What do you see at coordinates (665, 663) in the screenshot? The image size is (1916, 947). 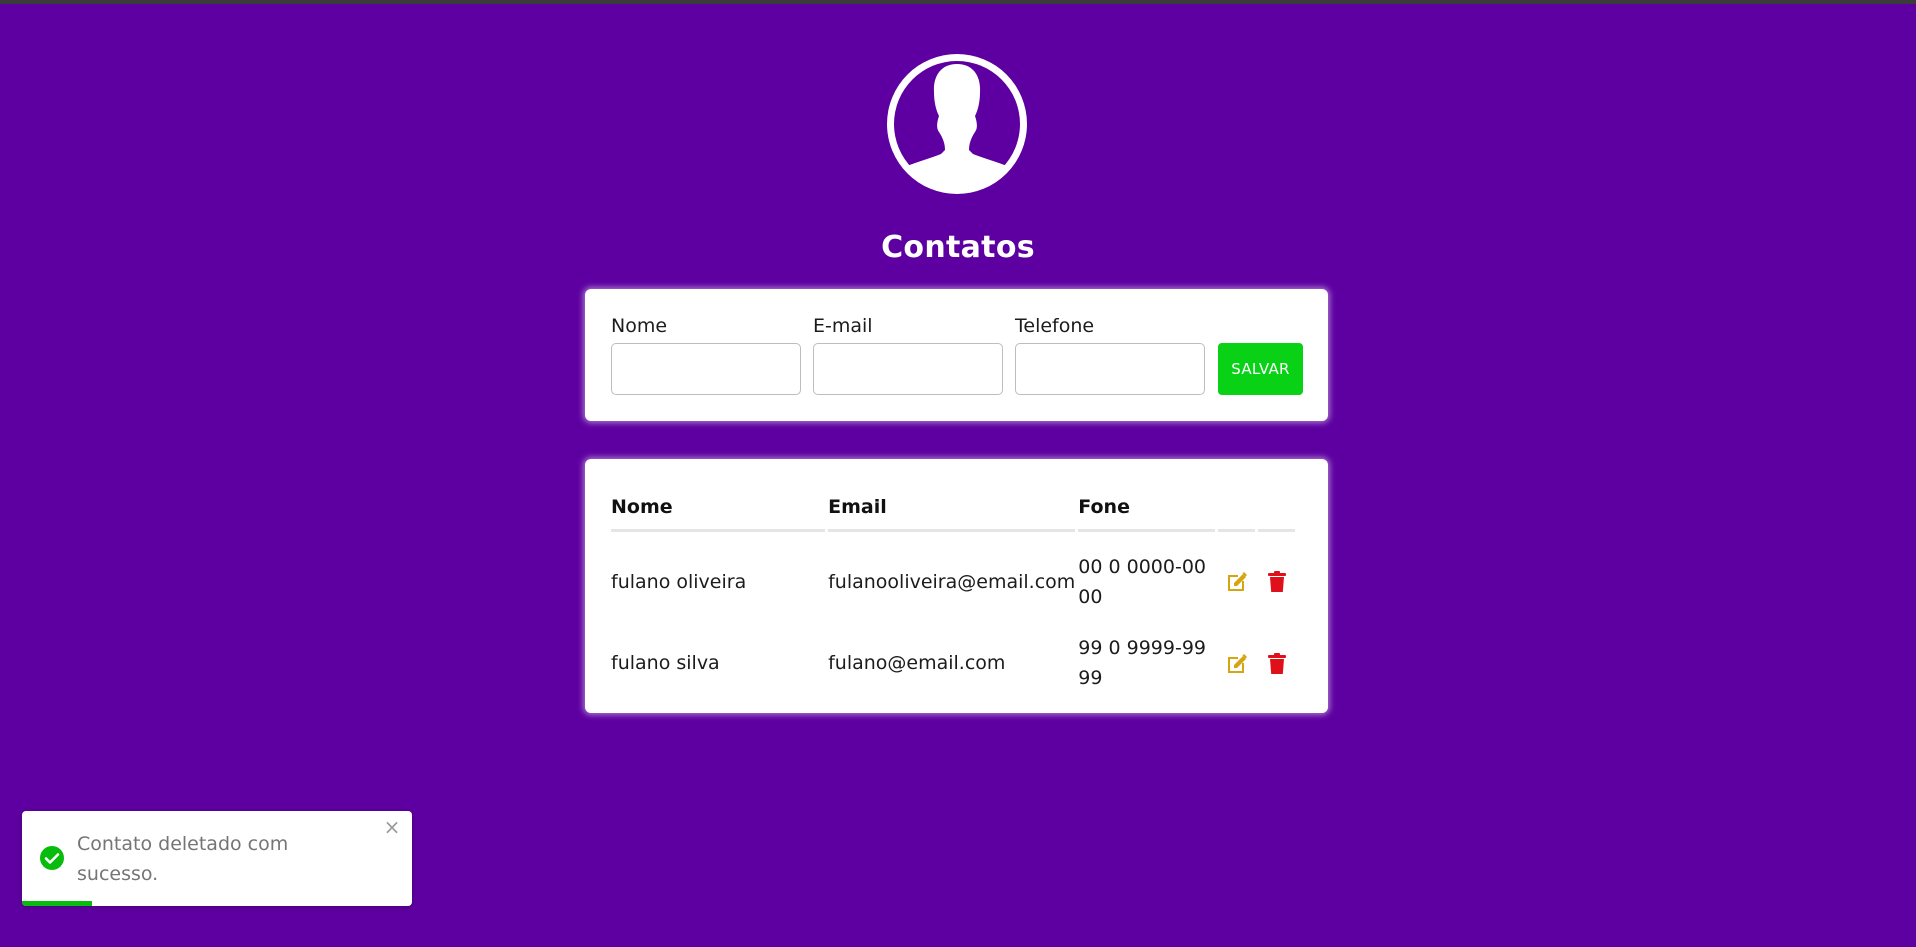 I see `contact-name: fulano silva` at bounding box center [665, 663].